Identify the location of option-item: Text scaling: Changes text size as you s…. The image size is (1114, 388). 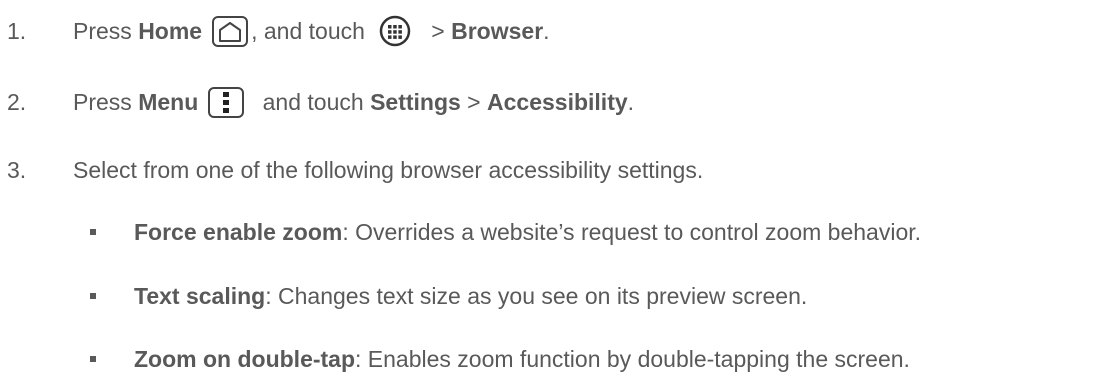
(557, 296).